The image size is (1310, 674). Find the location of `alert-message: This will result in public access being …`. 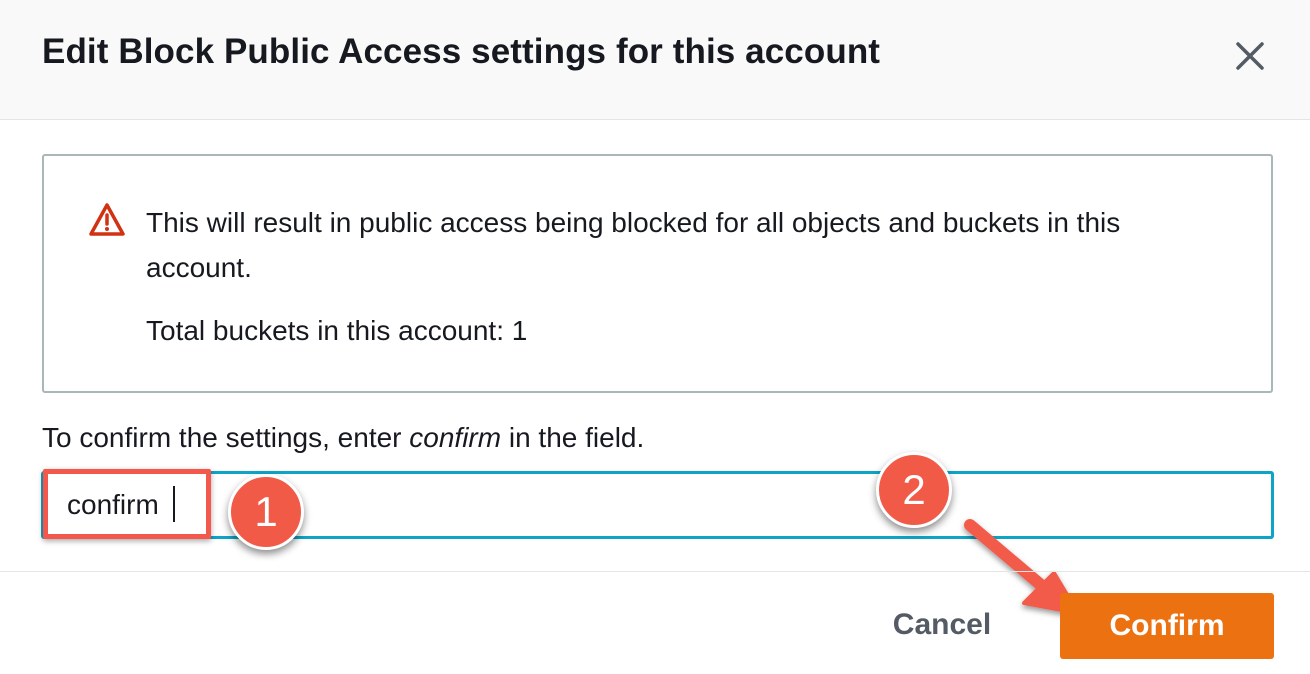

alert-message: This will result in public access being … is located at coordinates (633, 245).